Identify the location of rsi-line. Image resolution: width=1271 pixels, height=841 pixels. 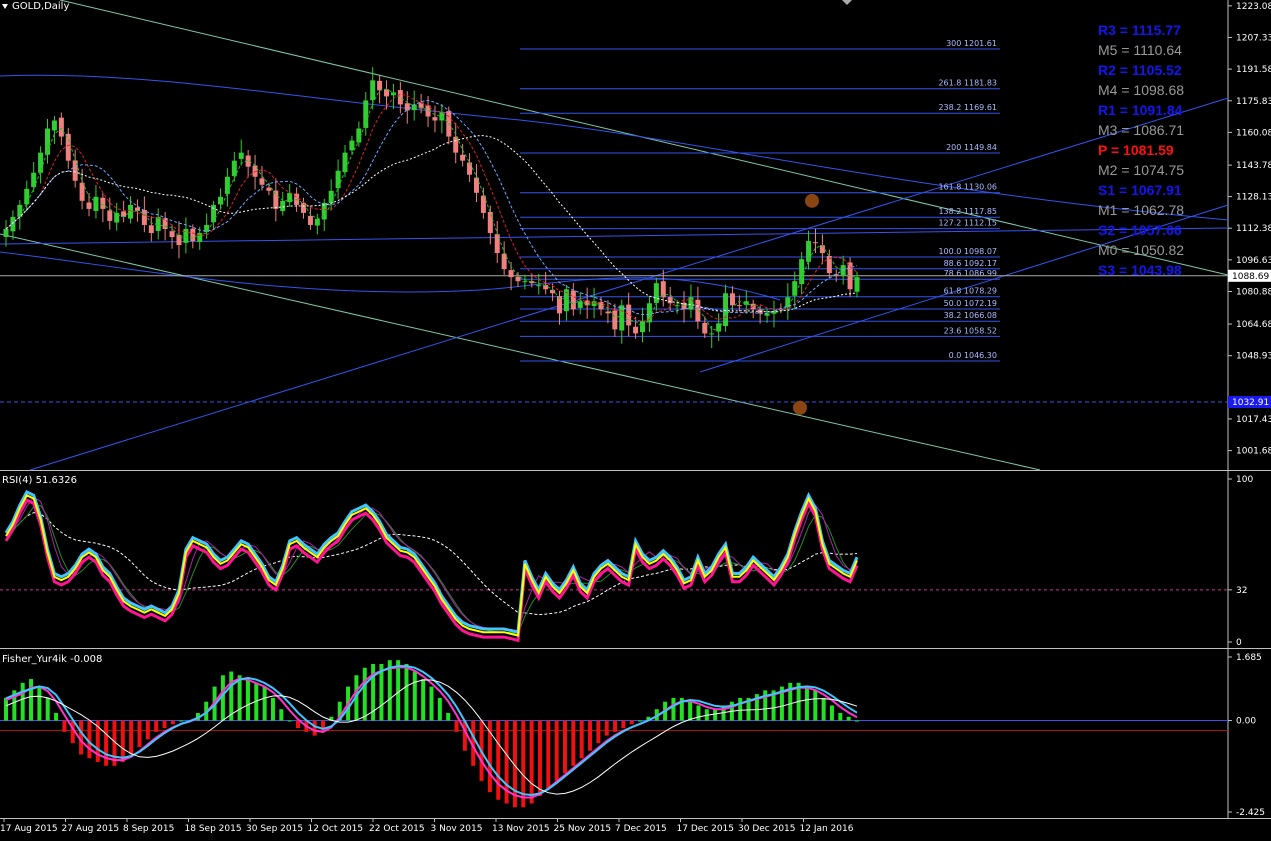
(431, 565).